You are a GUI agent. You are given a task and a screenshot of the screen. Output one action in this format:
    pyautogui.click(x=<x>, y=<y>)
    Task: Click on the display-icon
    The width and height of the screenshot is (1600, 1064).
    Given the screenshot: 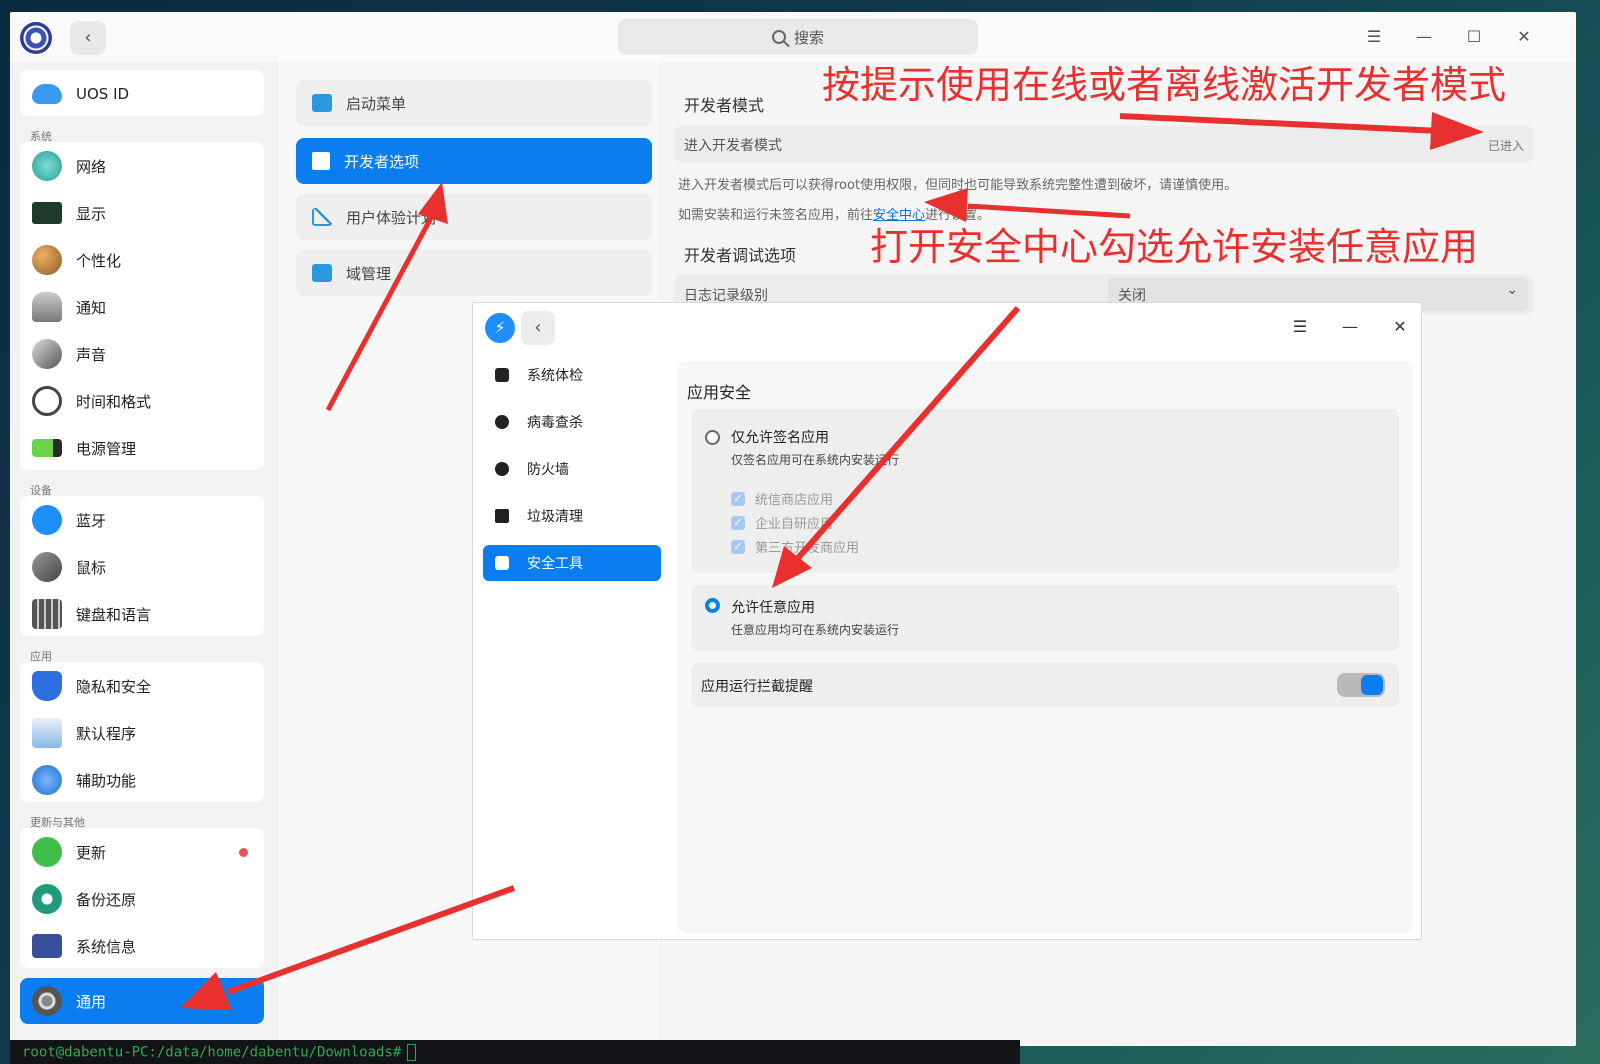 What is the action you would take?
    pyautogui.click(x=47, y=213)
    